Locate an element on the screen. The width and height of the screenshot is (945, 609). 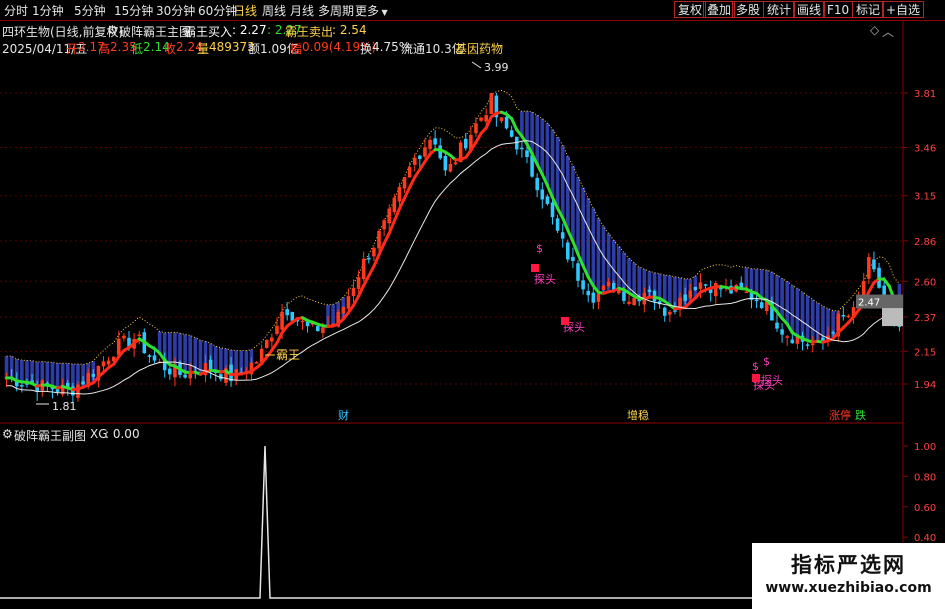
tab-30min: 30分钟 is located at coordinates (175, 10).